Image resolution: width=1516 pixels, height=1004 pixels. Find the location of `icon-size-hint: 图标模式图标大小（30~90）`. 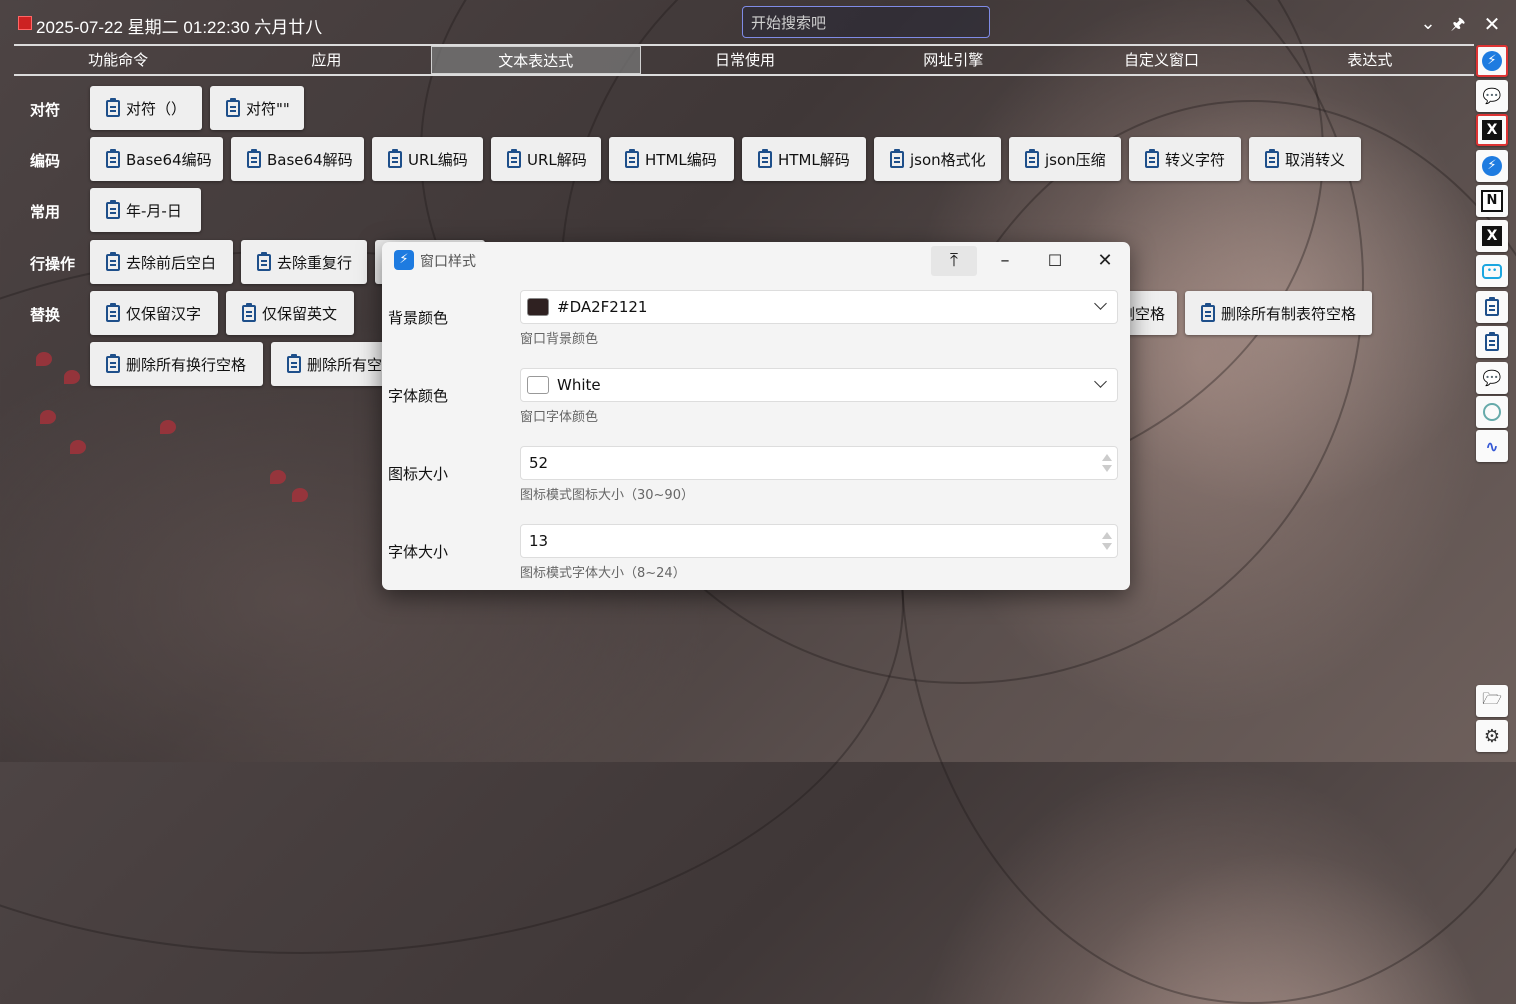

icon-size-hint: 图标模式图标大小（30~90） is located at coordinates (607, 495).